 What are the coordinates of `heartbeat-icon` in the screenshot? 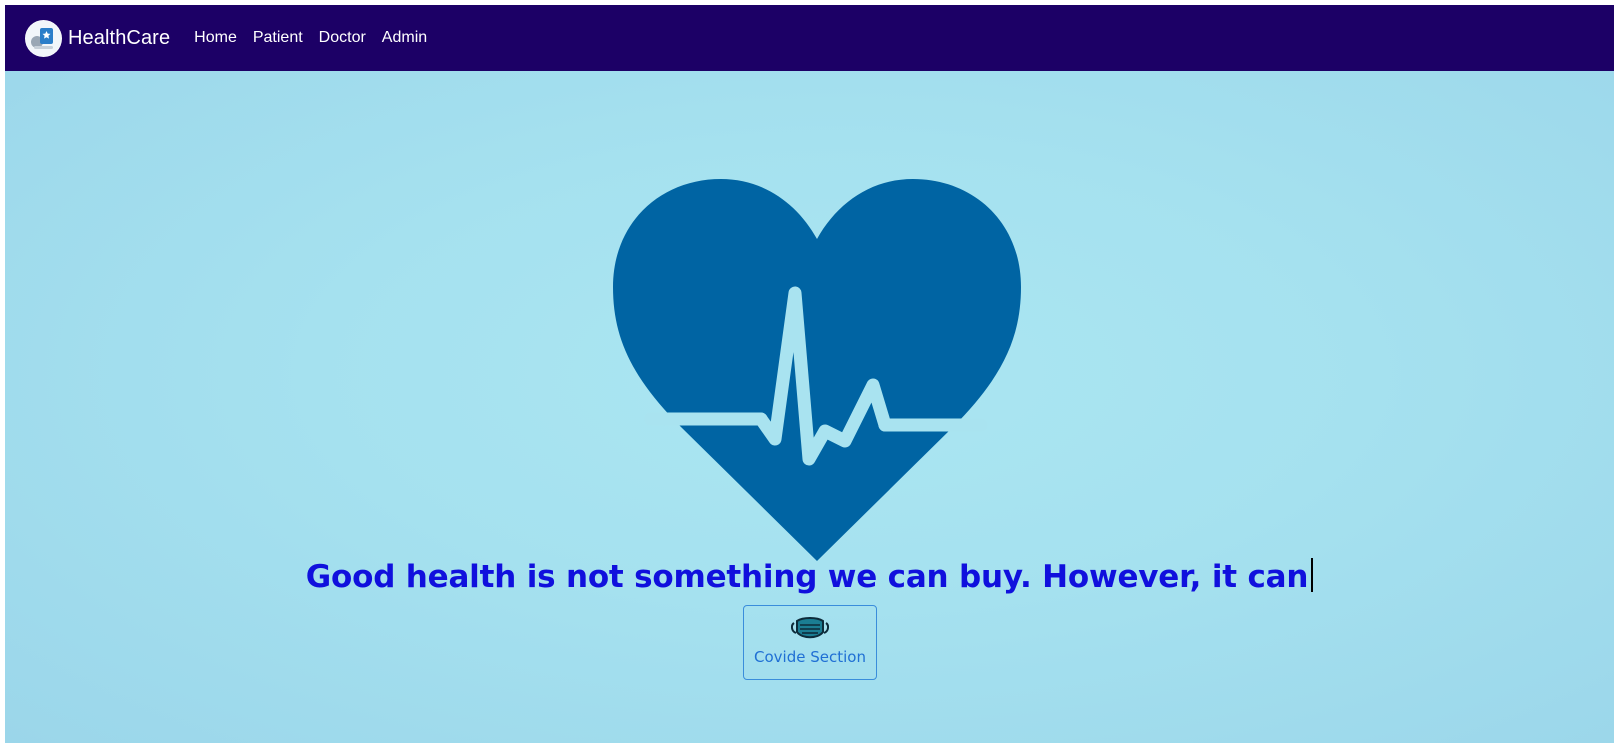 It's located at (817, 369).